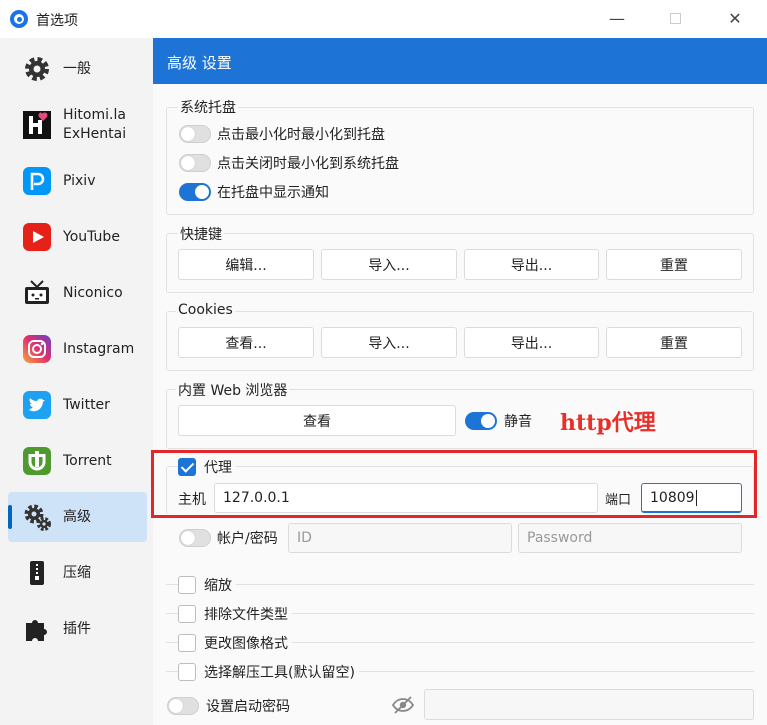  Describe the element at coordinates (218, 586) in the screenshot. I see `zoom-label: 缩放` at that location.